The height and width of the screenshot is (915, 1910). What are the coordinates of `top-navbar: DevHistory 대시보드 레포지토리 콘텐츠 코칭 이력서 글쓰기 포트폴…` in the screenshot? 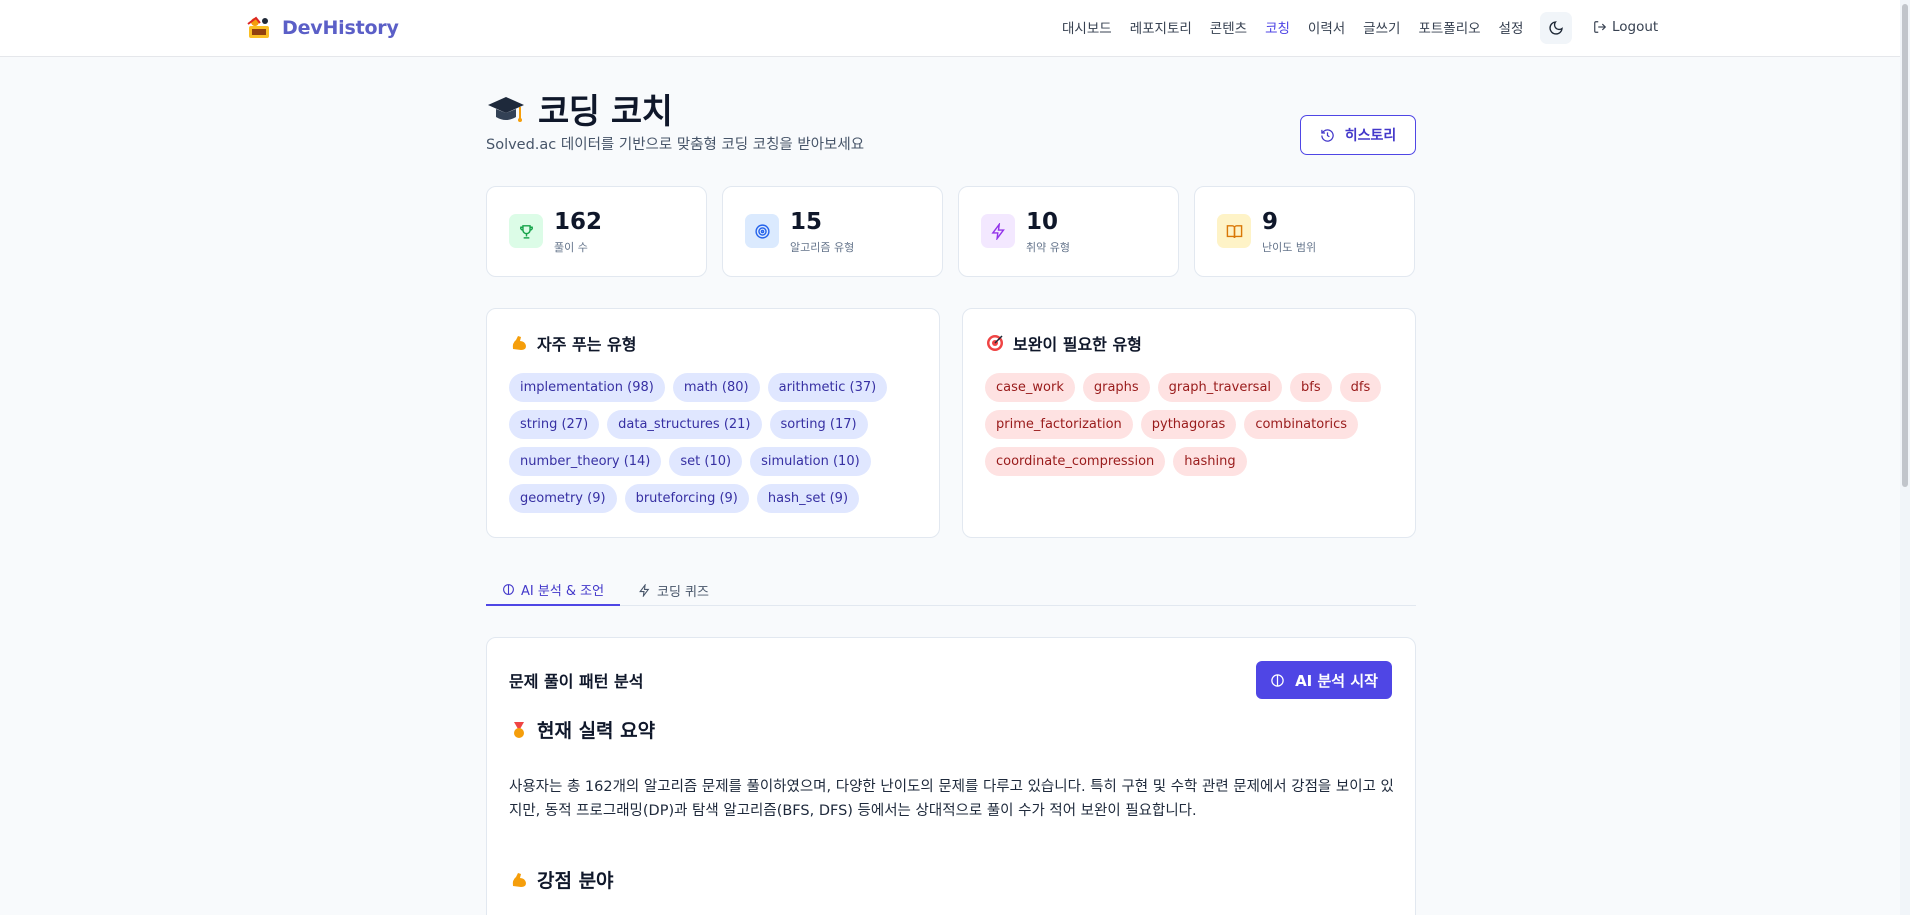 It's located at (950, 28).